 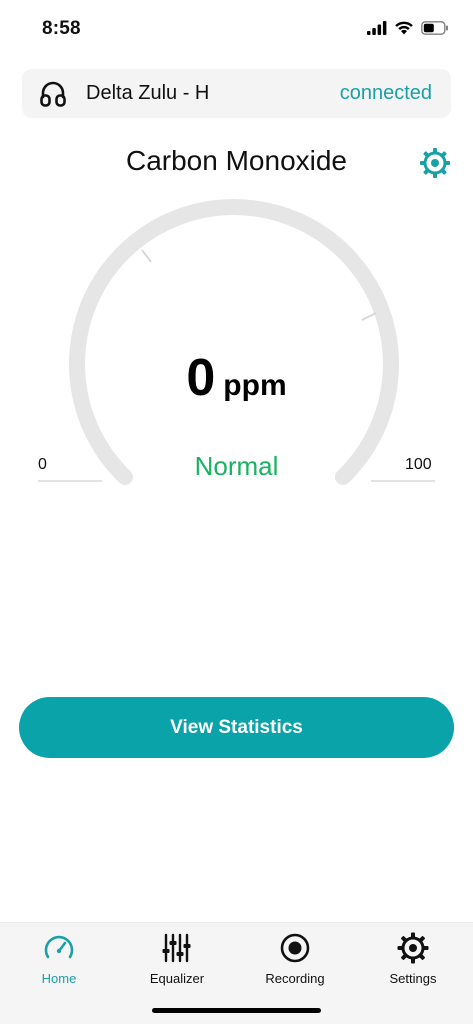 I want to click on gauge-status: Normal, so click(x=236, y=466).